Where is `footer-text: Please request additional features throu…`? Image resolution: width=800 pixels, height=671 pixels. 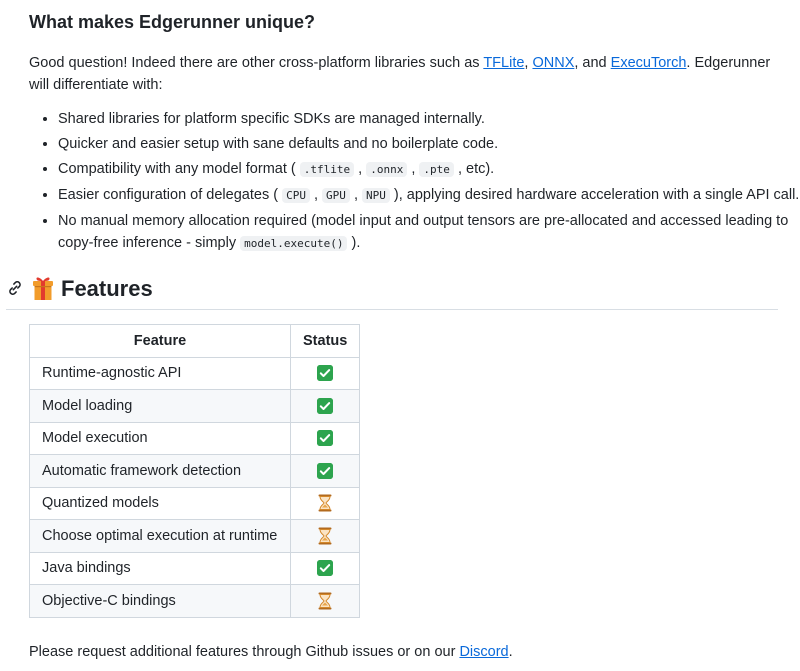 footer-text: Please request additional features throu… is located at coordinates (244, 652).